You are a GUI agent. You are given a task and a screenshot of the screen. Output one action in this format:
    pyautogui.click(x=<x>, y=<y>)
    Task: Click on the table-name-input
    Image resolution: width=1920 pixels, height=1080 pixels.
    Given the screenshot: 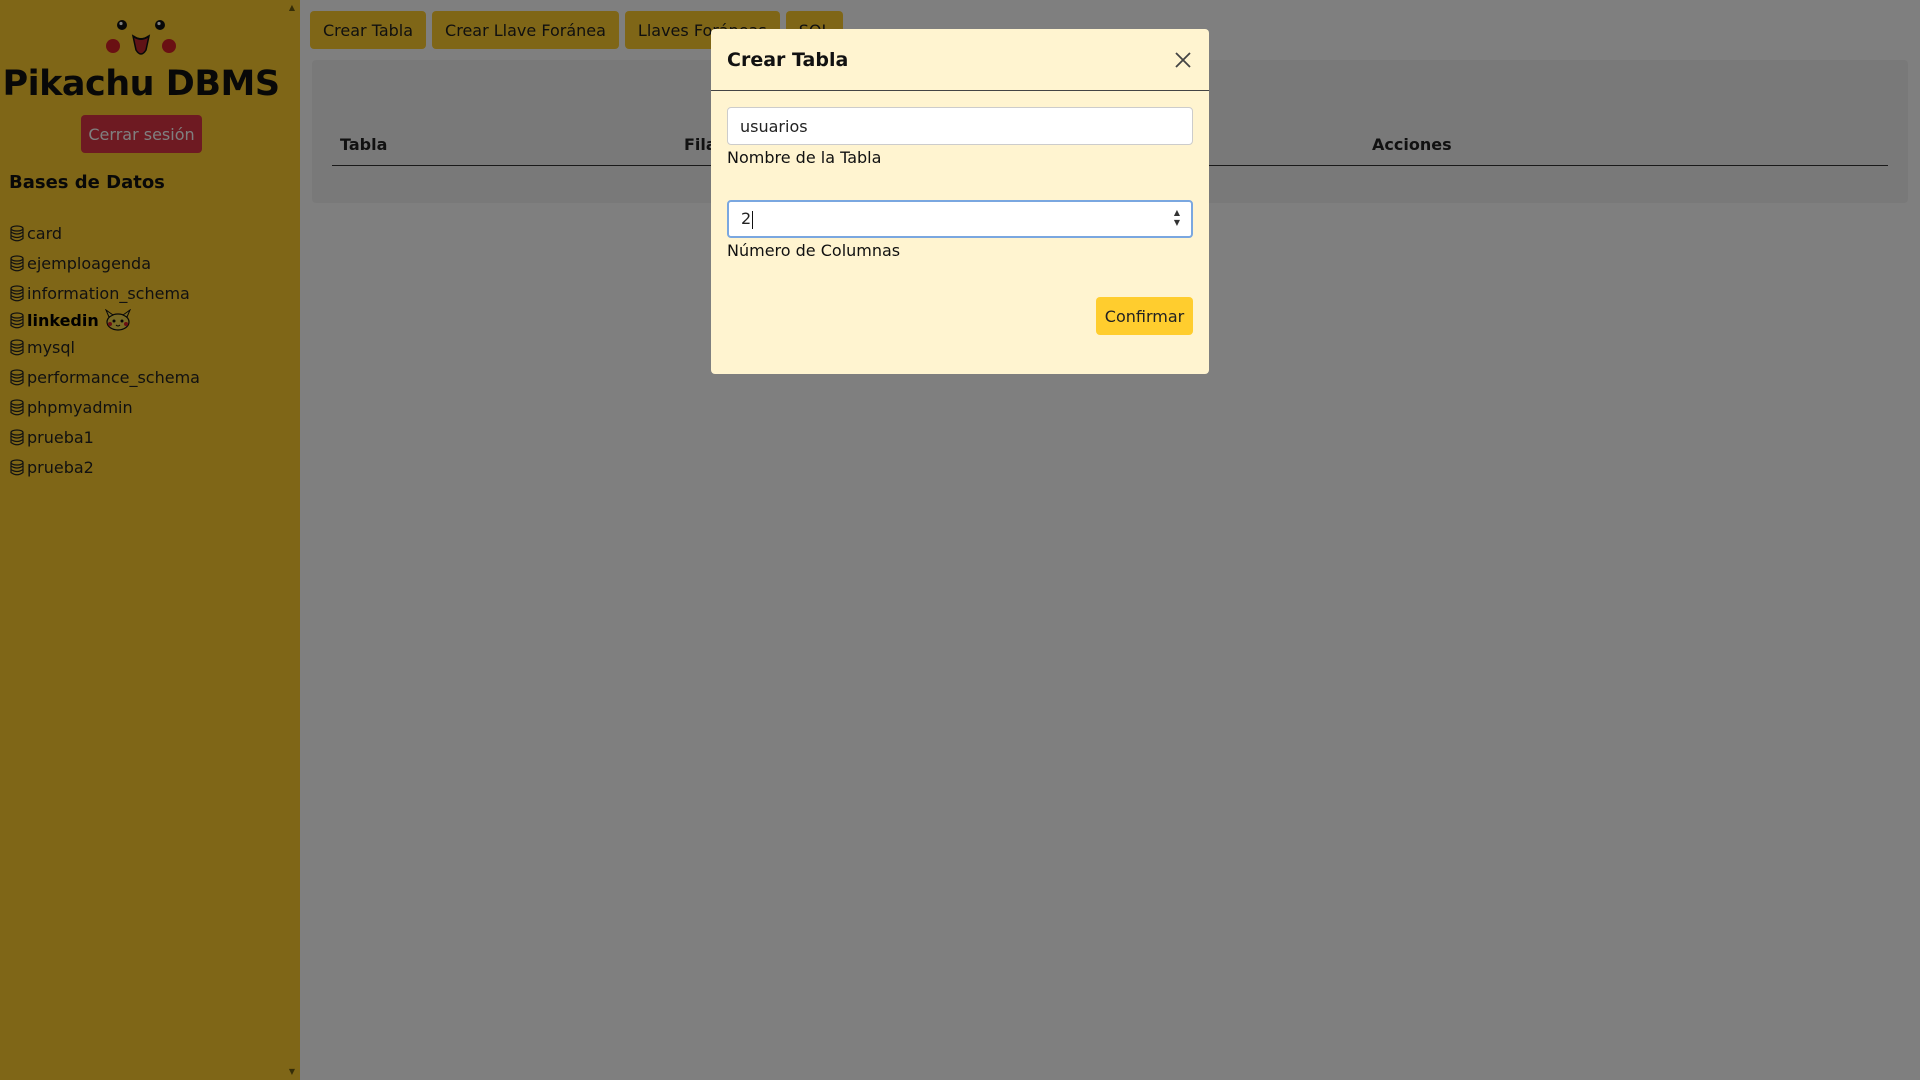 What is the action you would take?
    pyautogui.click(x=960, y=126)
    